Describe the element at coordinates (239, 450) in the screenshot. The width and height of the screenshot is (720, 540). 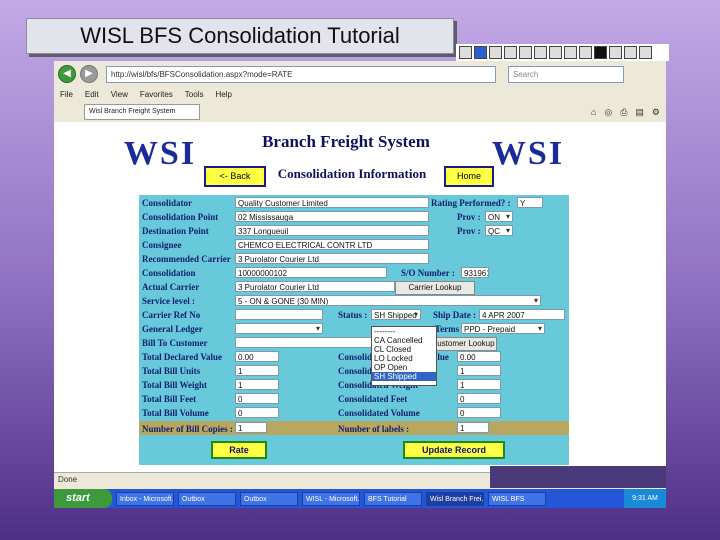
I see `rate-button: Rate` at that location.